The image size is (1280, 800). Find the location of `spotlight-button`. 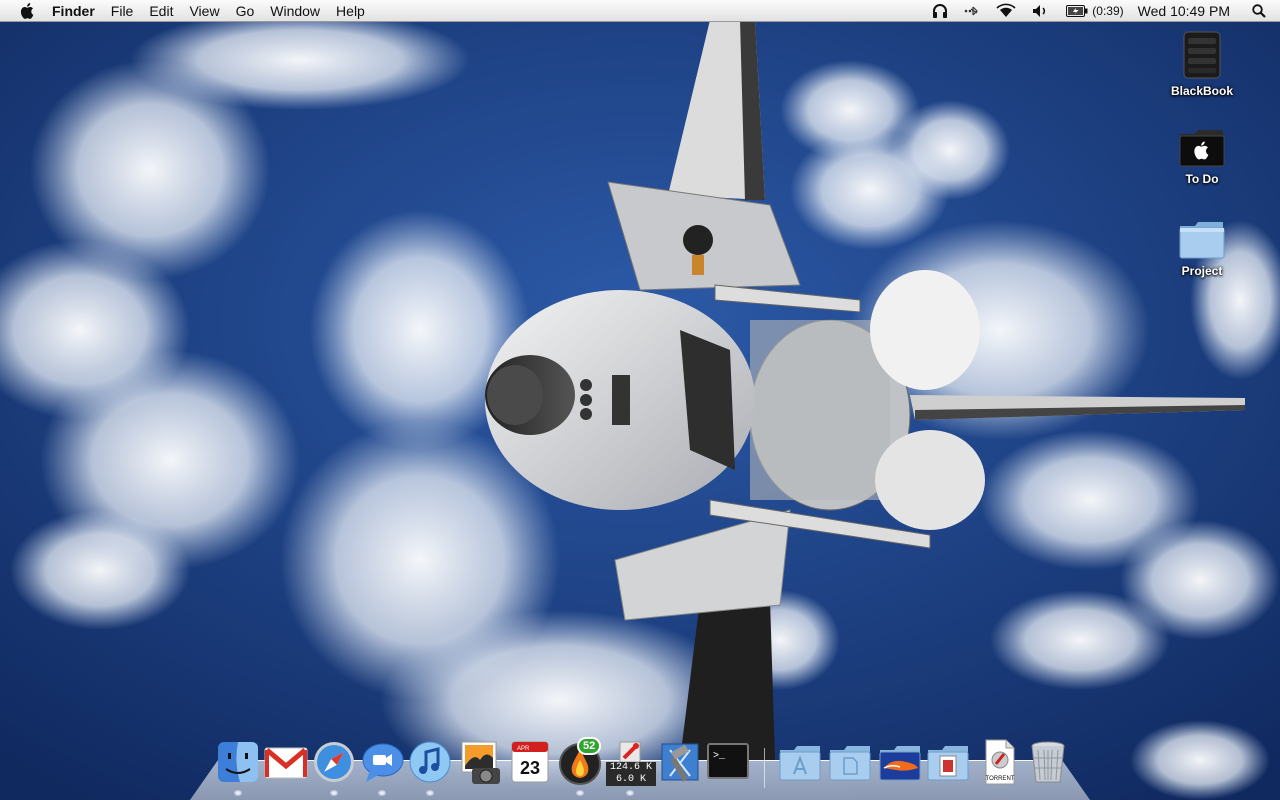

spotlight-button is located at coordinates (1262, 11).